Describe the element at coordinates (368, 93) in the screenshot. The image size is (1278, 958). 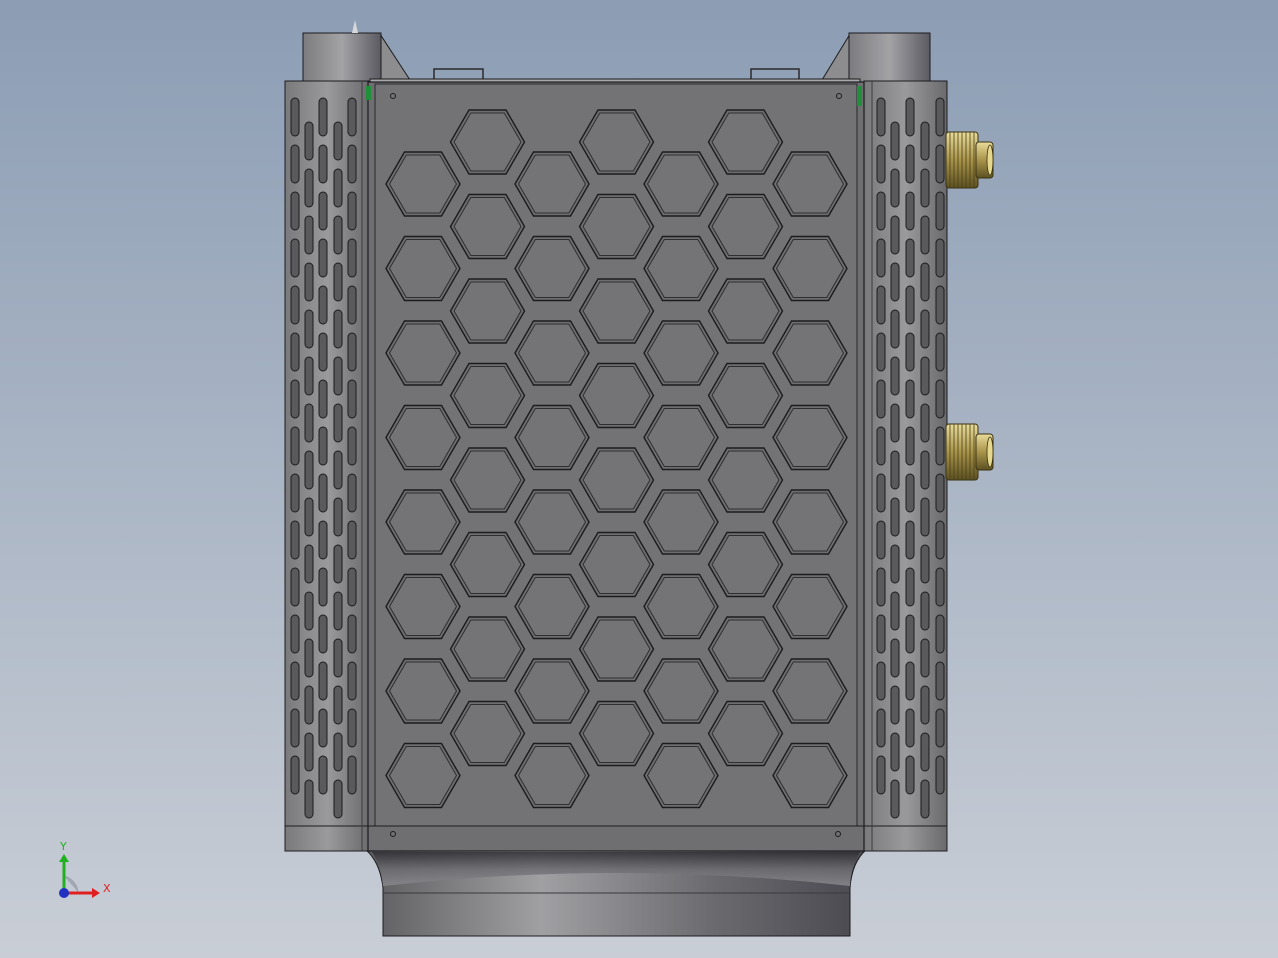
I see `left-green-marker` at that location.